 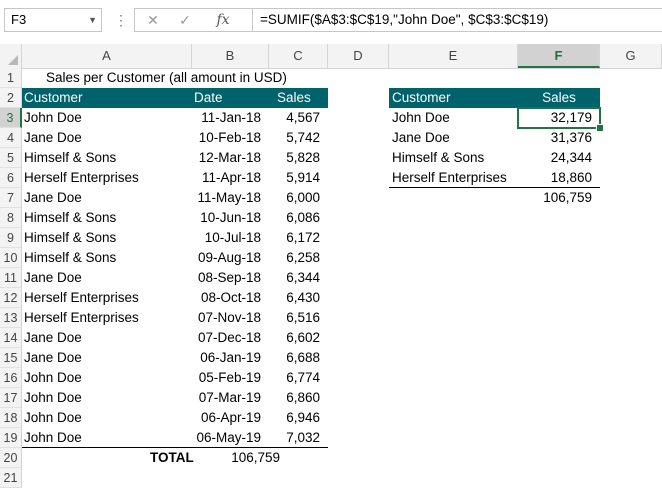 I want to click on row-header-21: 21, so click(x=11, y=478).